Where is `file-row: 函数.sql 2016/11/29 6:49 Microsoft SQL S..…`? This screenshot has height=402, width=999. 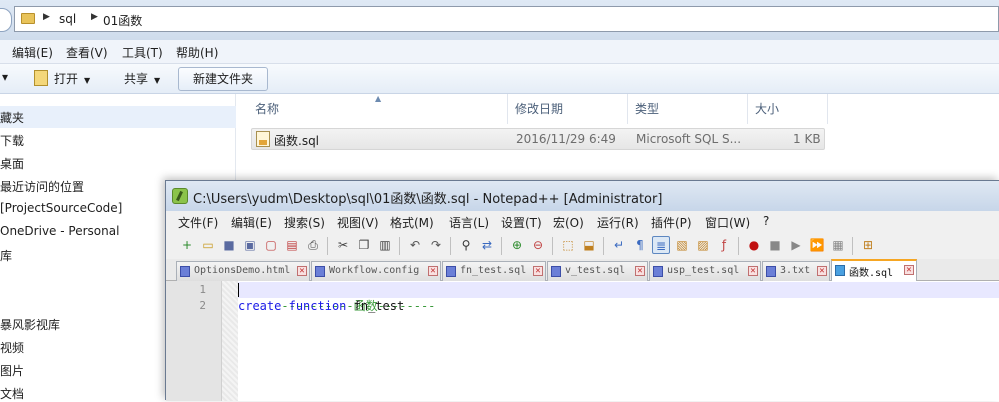 file-row: 函数.sql 2016/11/29 6:49 Microsoft SQL S..… is located at coordinates (538, 139).